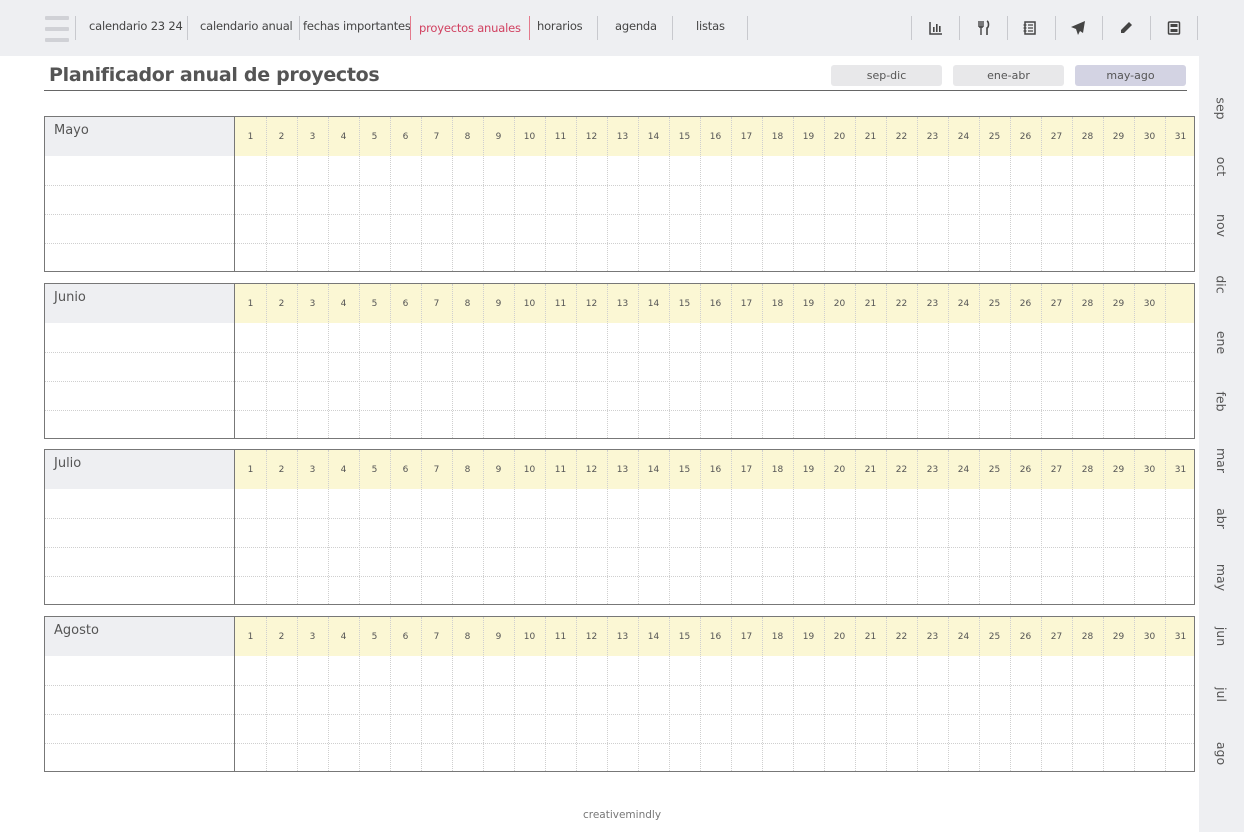 This screenshot has height=832, width=1244. Describe the element at coordinates (140, 303) in the screenshot. I see `month-name: Junio` at that location.